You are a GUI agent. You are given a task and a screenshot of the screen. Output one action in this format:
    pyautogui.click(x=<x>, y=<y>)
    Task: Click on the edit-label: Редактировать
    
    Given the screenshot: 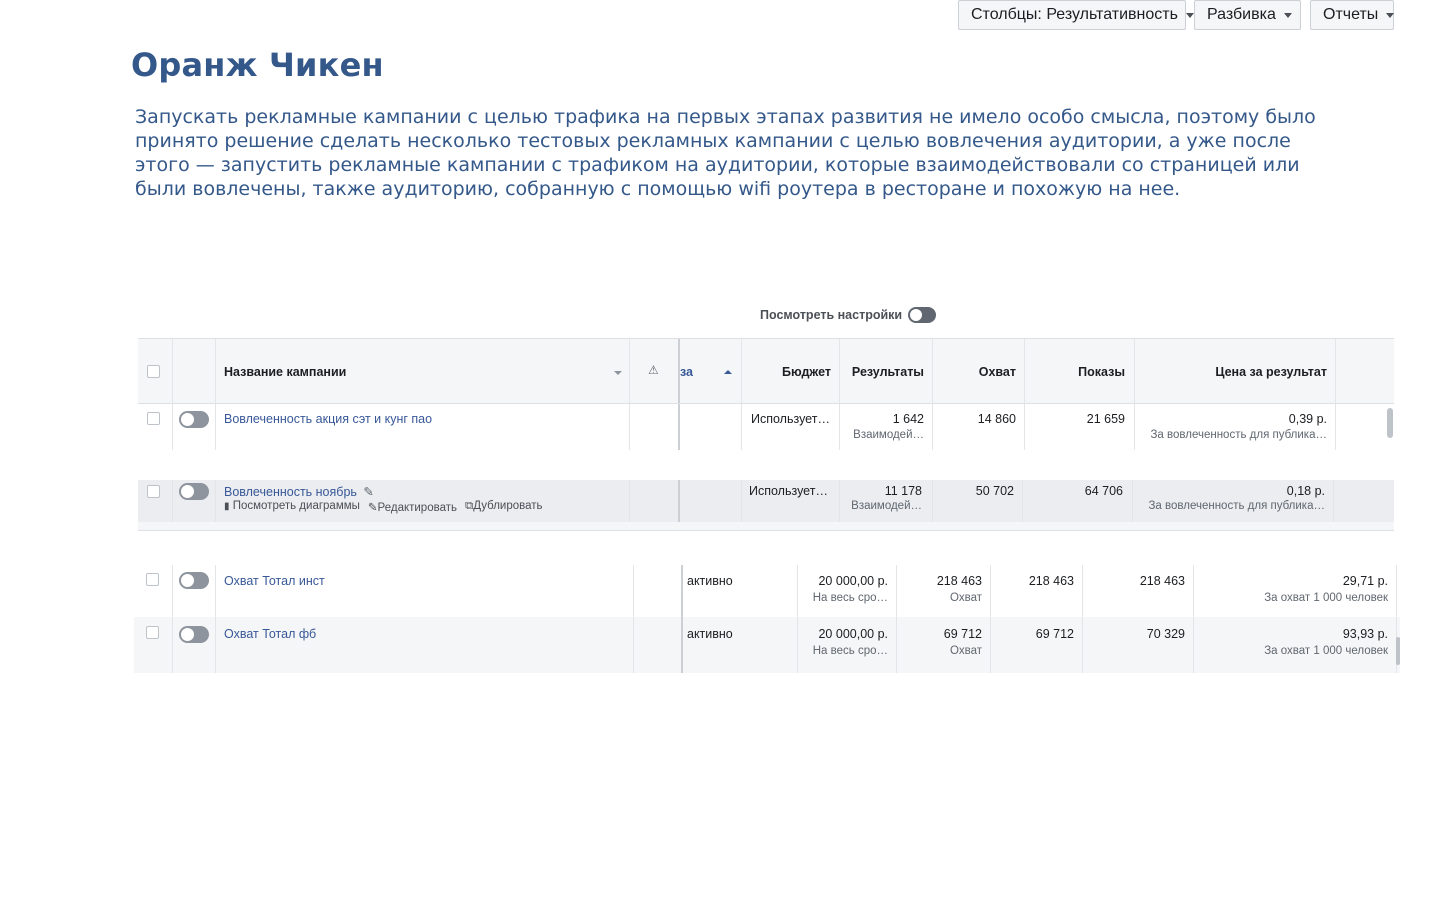 What is the action you would take?
    pyautogui.click(x=417, y=508)
    